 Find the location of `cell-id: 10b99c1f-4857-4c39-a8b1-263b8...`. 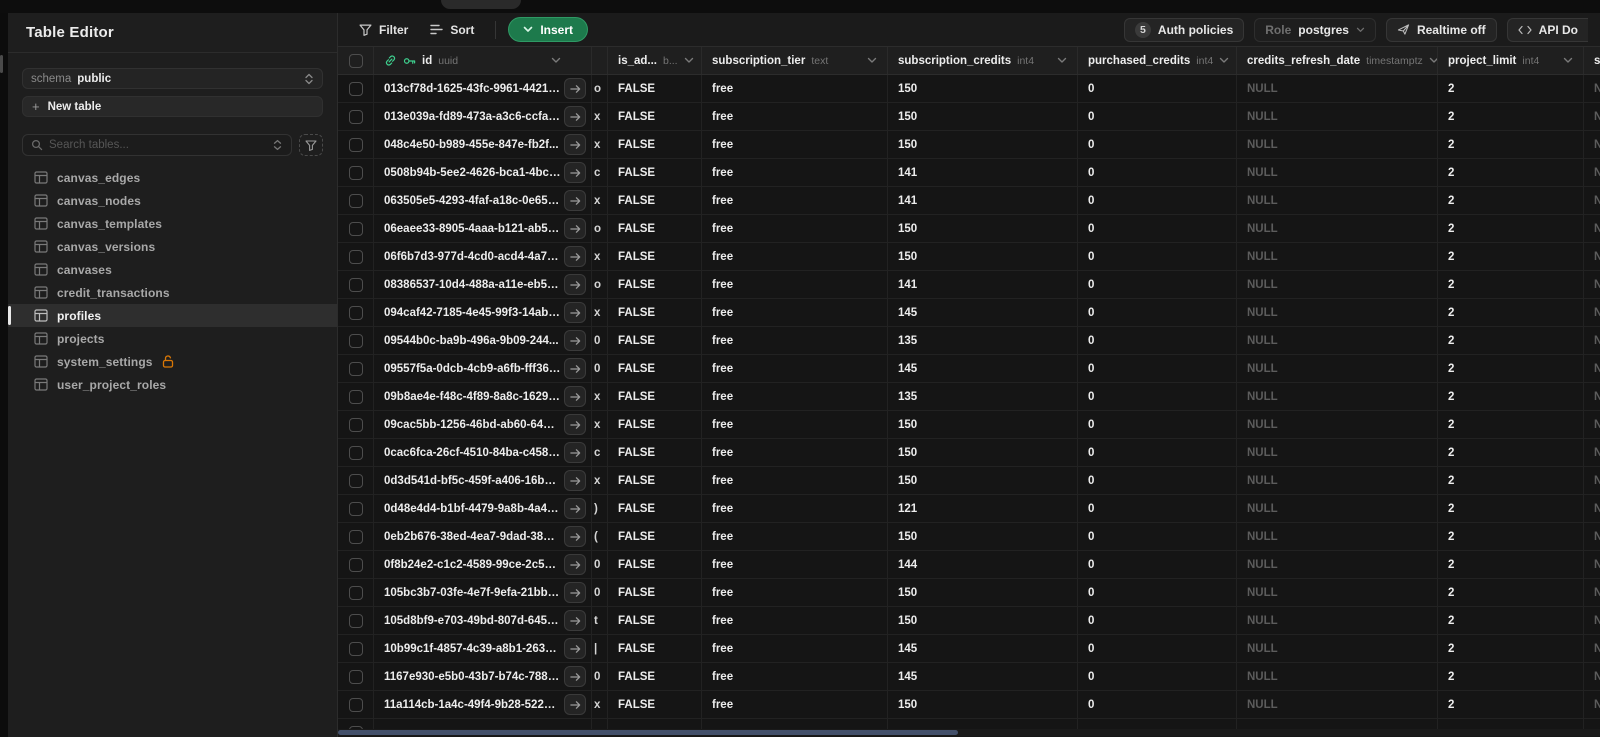

cell-id: 10b99c1f-4857-4c39-a8b1-263b8... is located at coordinates (483, 648).